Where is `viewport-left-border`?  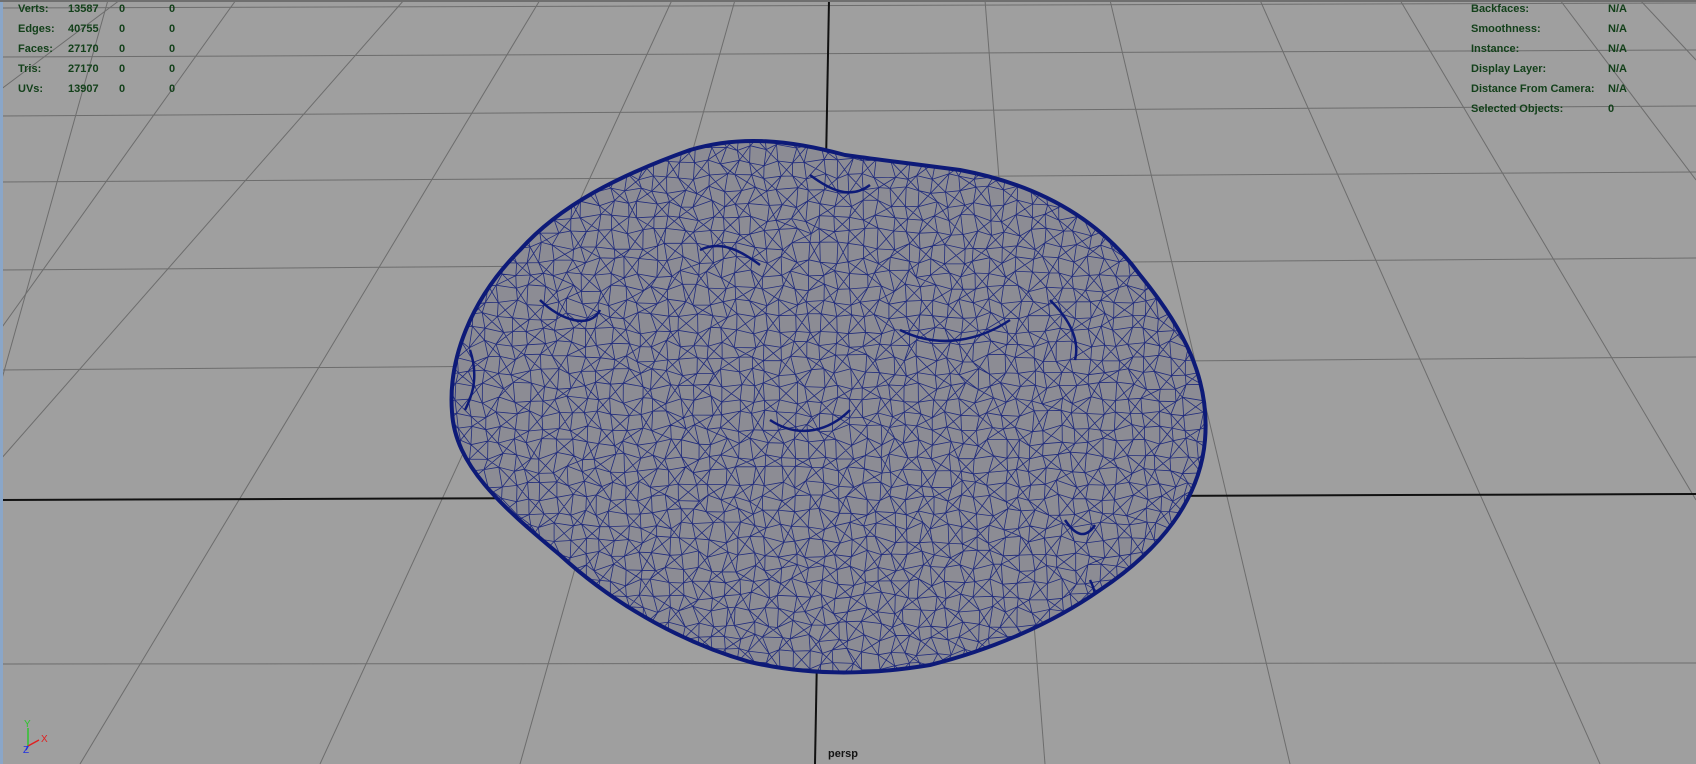
viewport-left-border is located at coordinates (1, 382).